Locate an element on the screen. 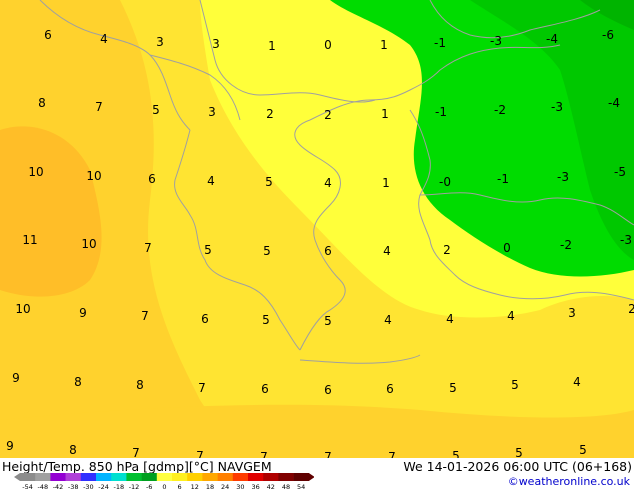 The image size is (634, 490). scale-tick-label: 0 is located at coordinates (164, 486).